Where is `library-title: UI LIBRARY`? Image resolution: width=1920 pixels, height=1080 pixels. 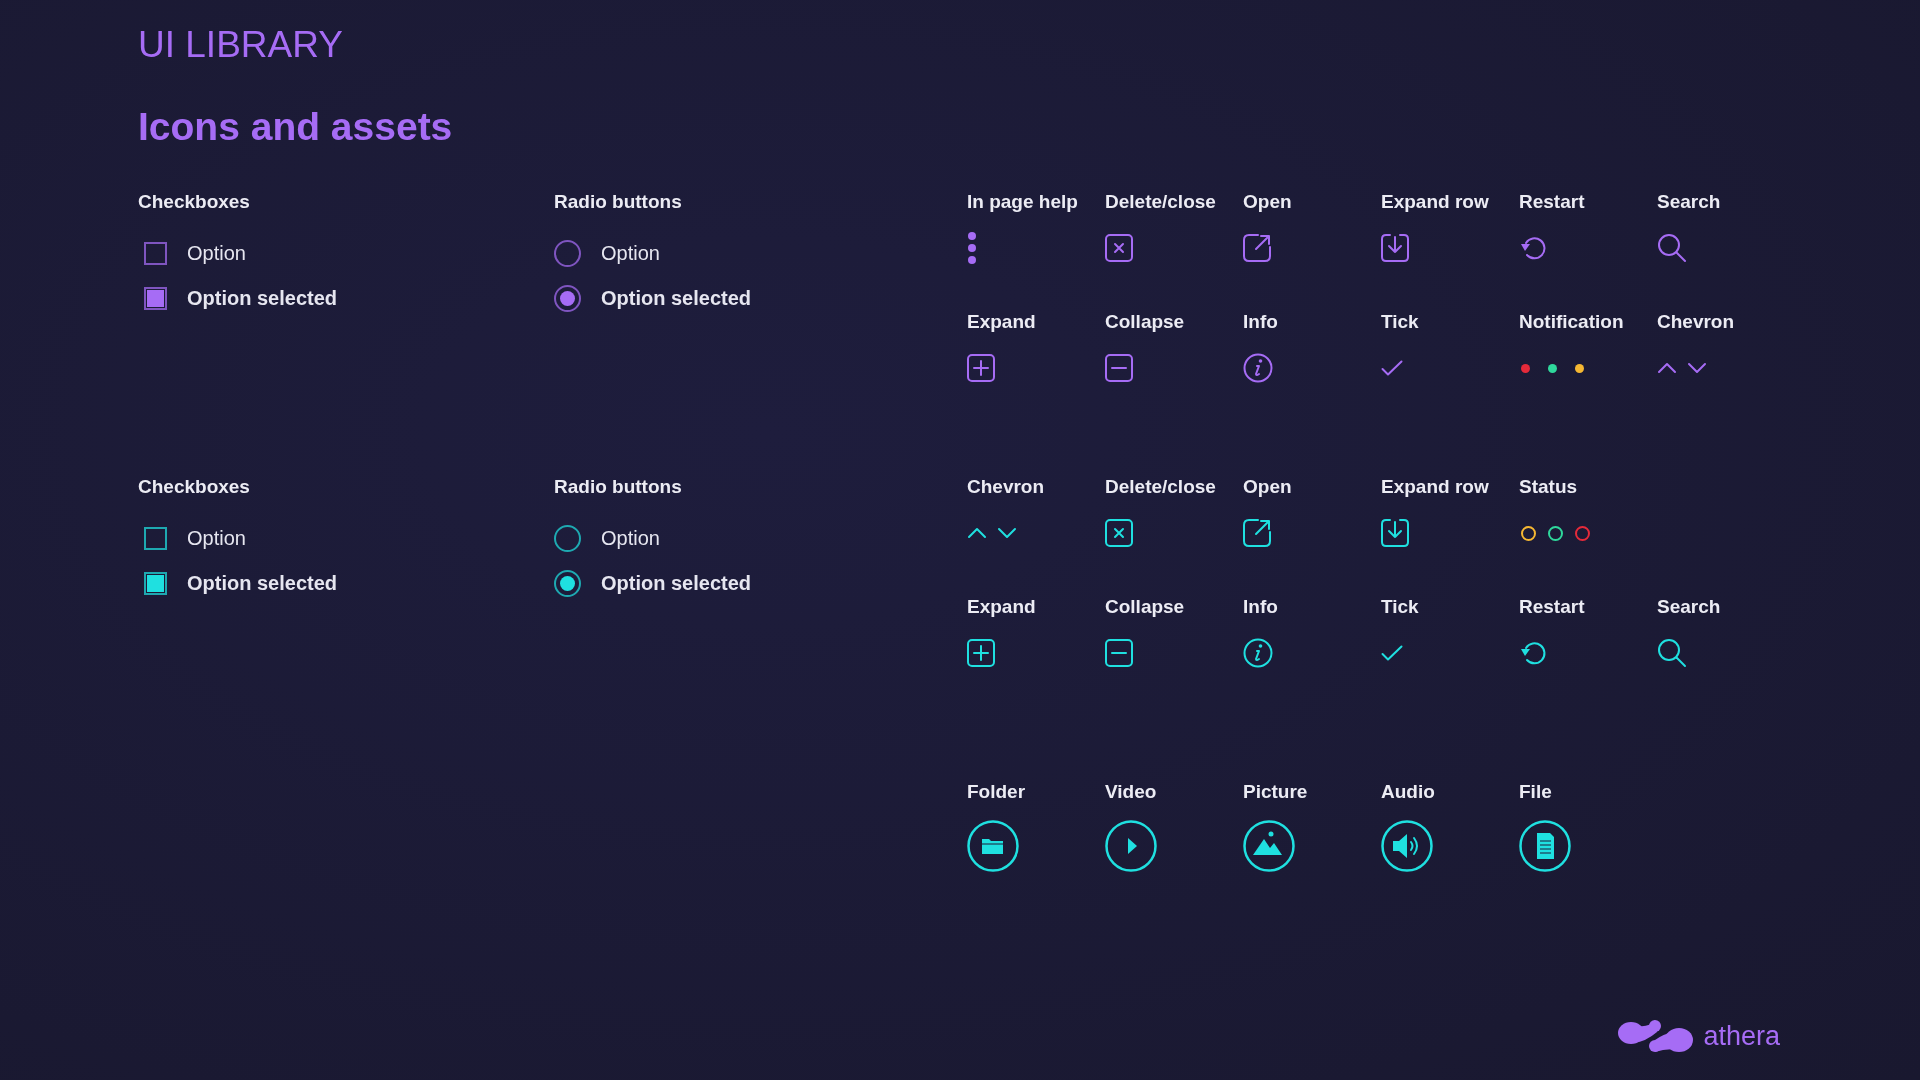
library-title: UI LIBRARY is located at coordinates (241, 45).